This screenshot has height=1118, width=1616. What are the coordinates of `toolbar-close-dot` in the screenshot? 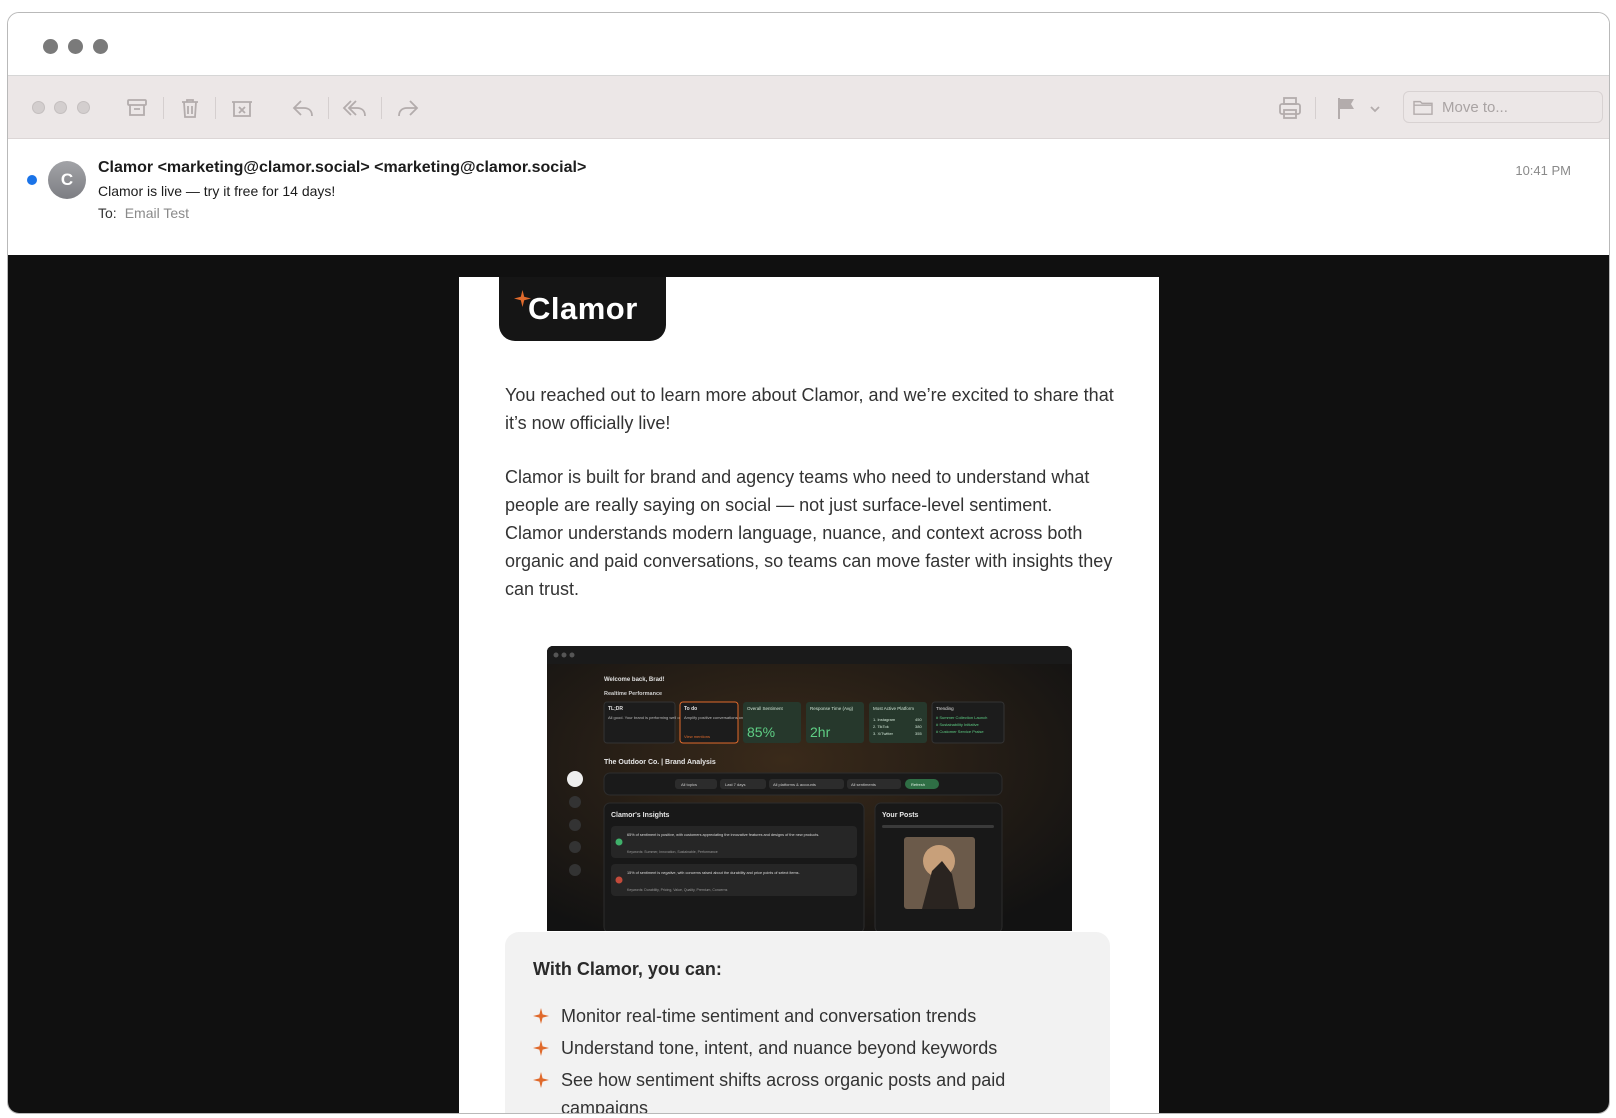 It's located at (38, 107).